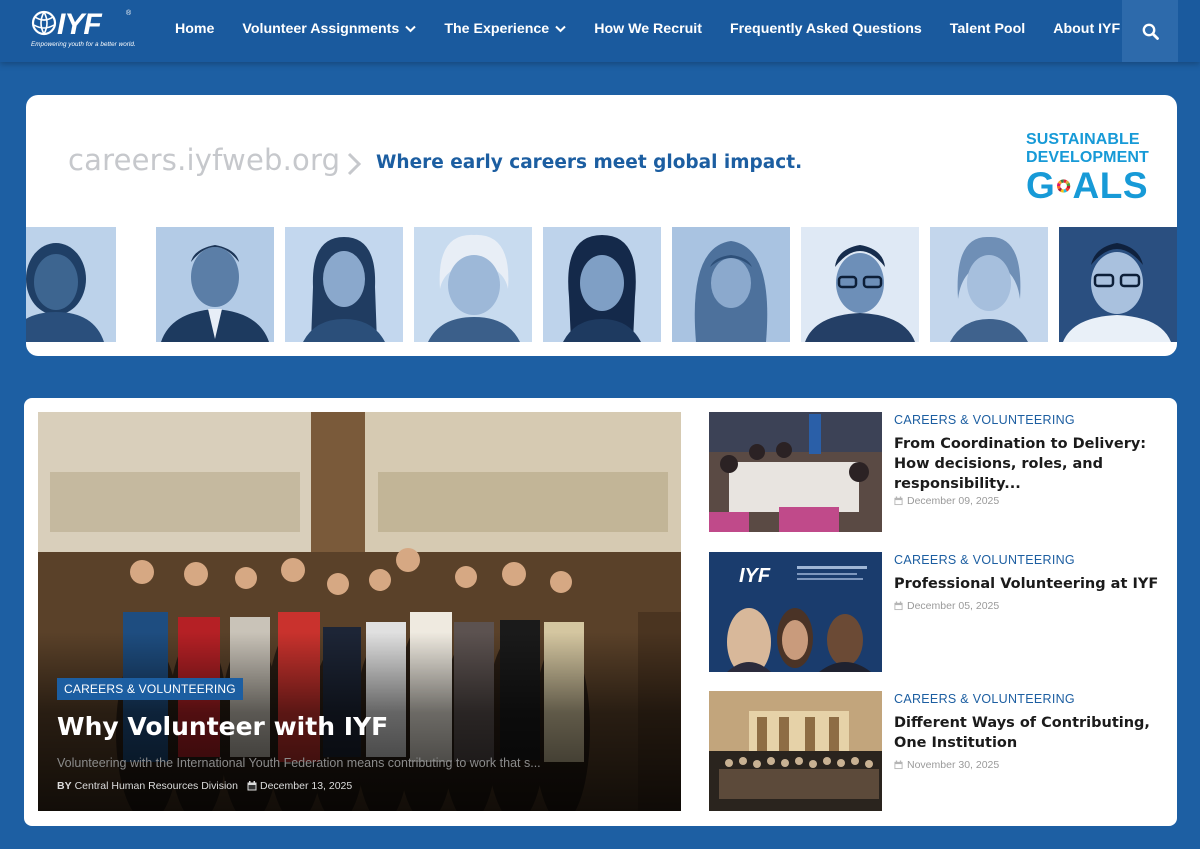 The image size is (1200, 849). What do you see at coordinates (1083, 139) in the screenshot?
I see `sdg-line-1: SUSTAINABLE` at bounding box center [1083, 139].